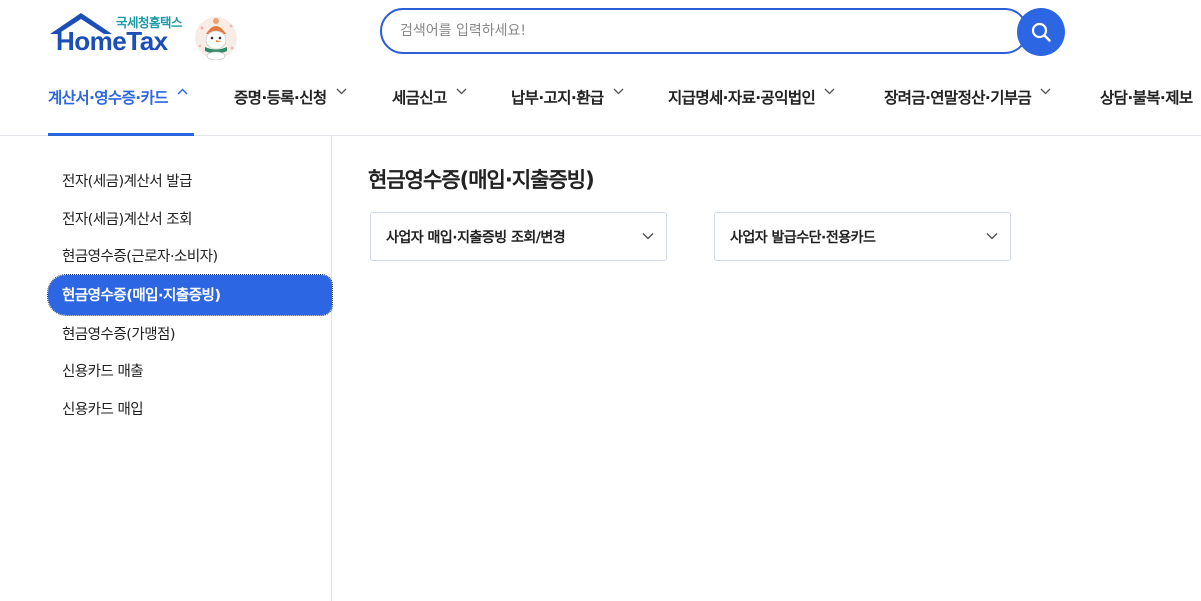  Describe the element at coordinates (803, 237) in the screenshot. I see `dropdown-label: 사업자 발급수단·전용카드` at that location.